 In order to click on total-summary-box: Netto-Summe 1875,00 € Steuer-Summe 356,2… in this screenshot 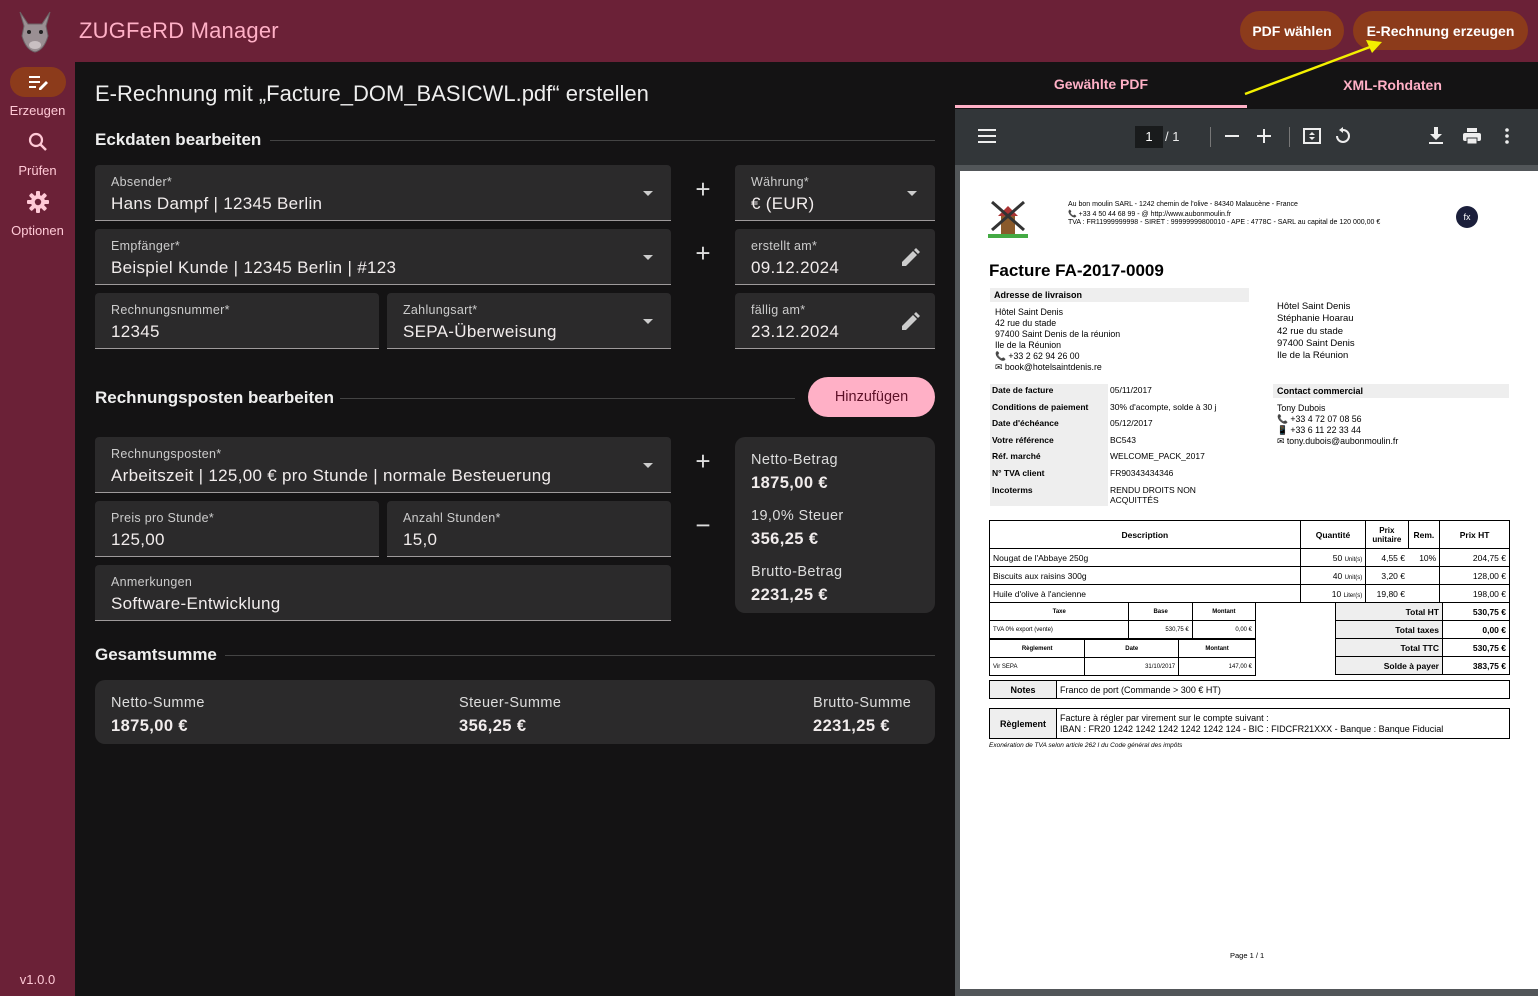, I will do `click(515, 712)`.